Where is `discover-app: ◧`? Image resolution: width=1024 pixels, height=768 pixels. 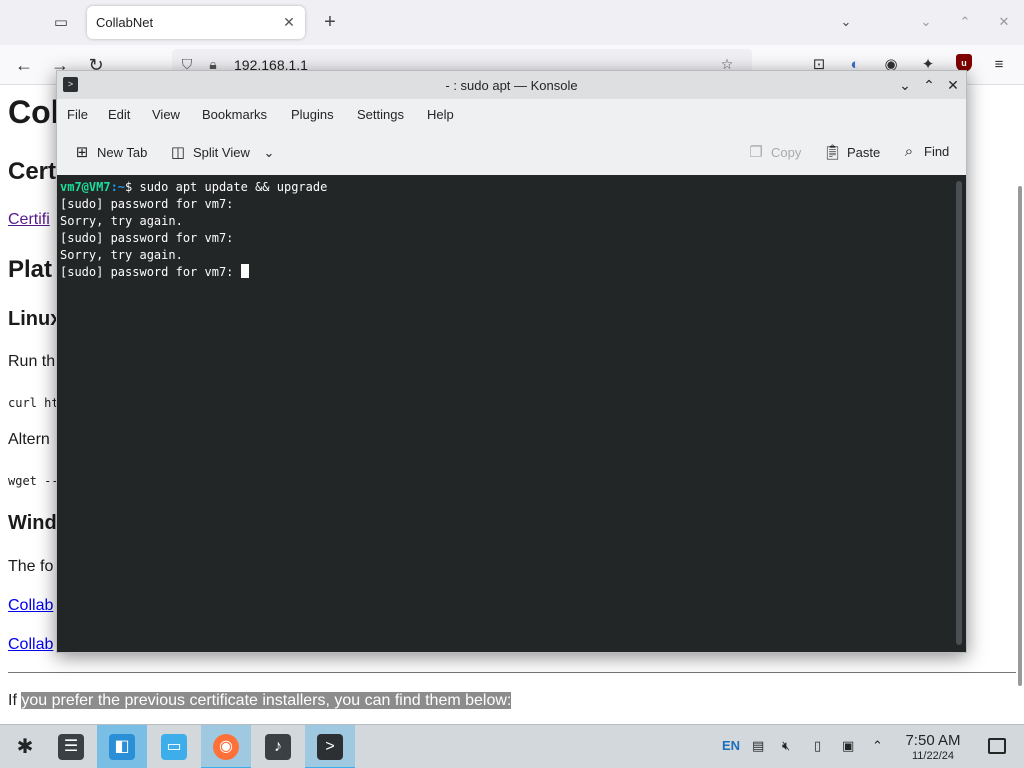
discover-app: ◧ is located at coordinates (122, 746).